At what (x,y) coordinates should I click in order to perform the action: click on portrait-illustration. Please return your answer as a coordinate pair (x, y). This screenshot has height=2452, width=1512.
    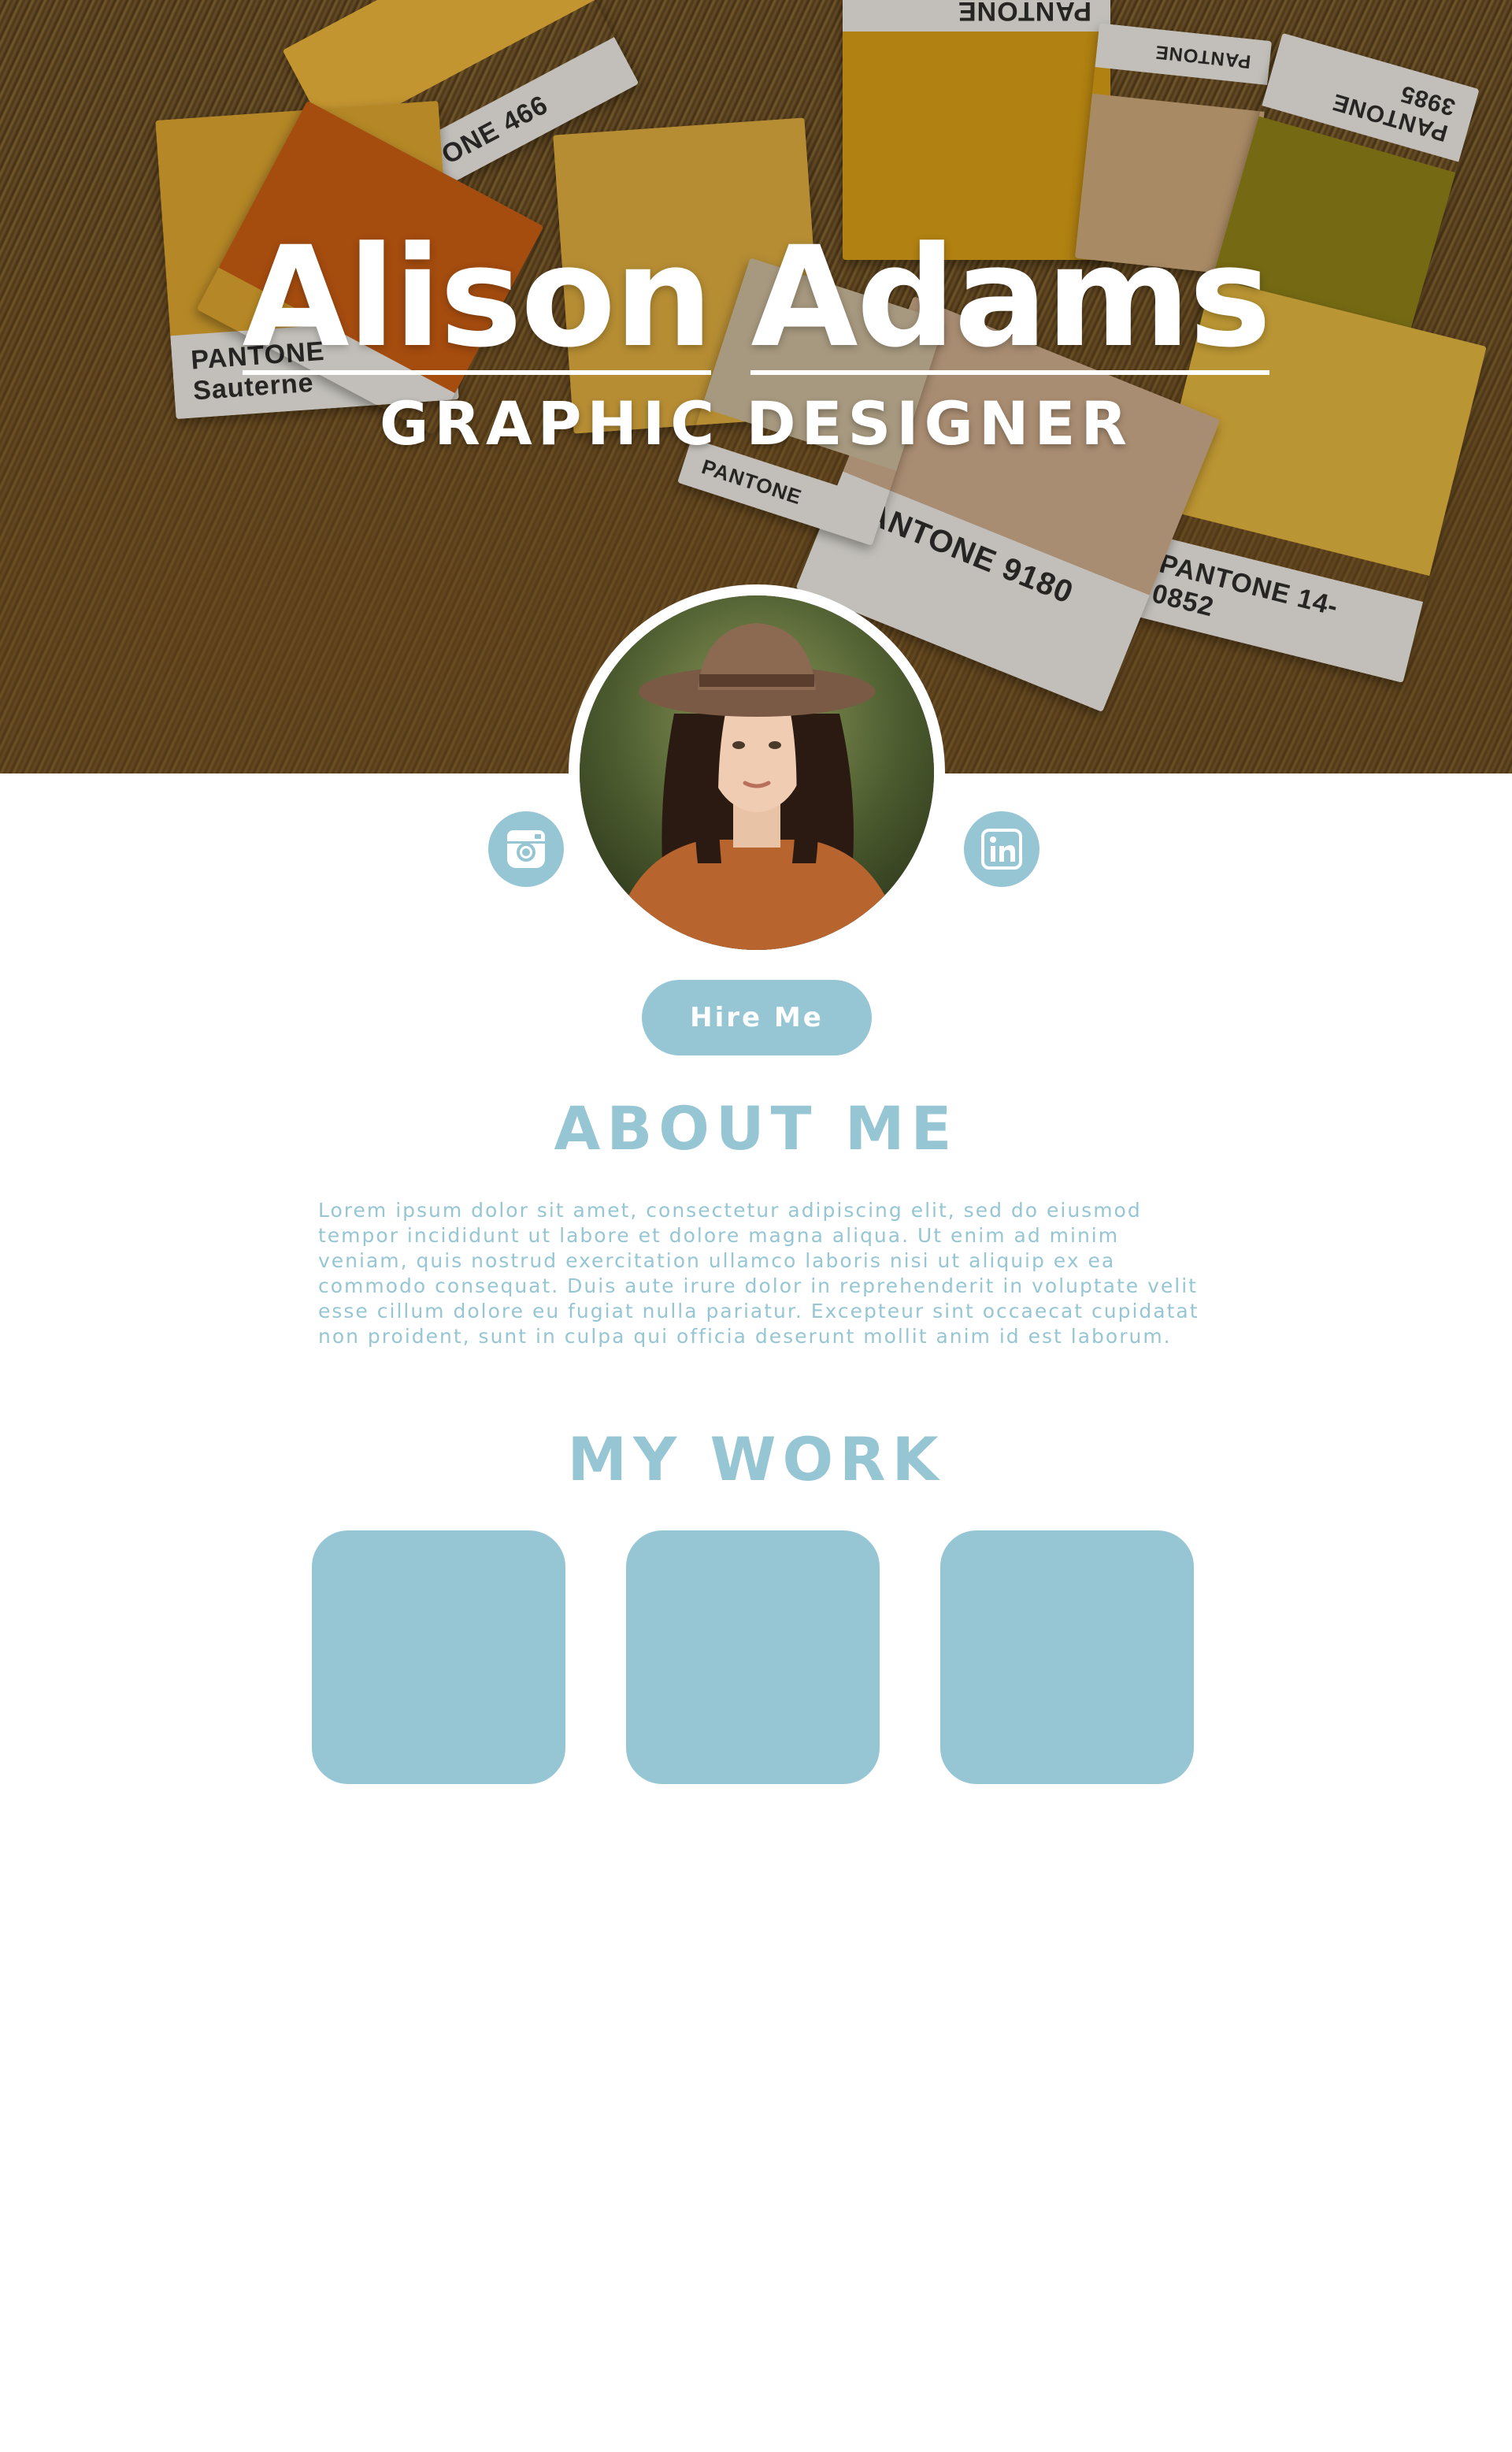
    Looking at the image, I should click on (757, 772).